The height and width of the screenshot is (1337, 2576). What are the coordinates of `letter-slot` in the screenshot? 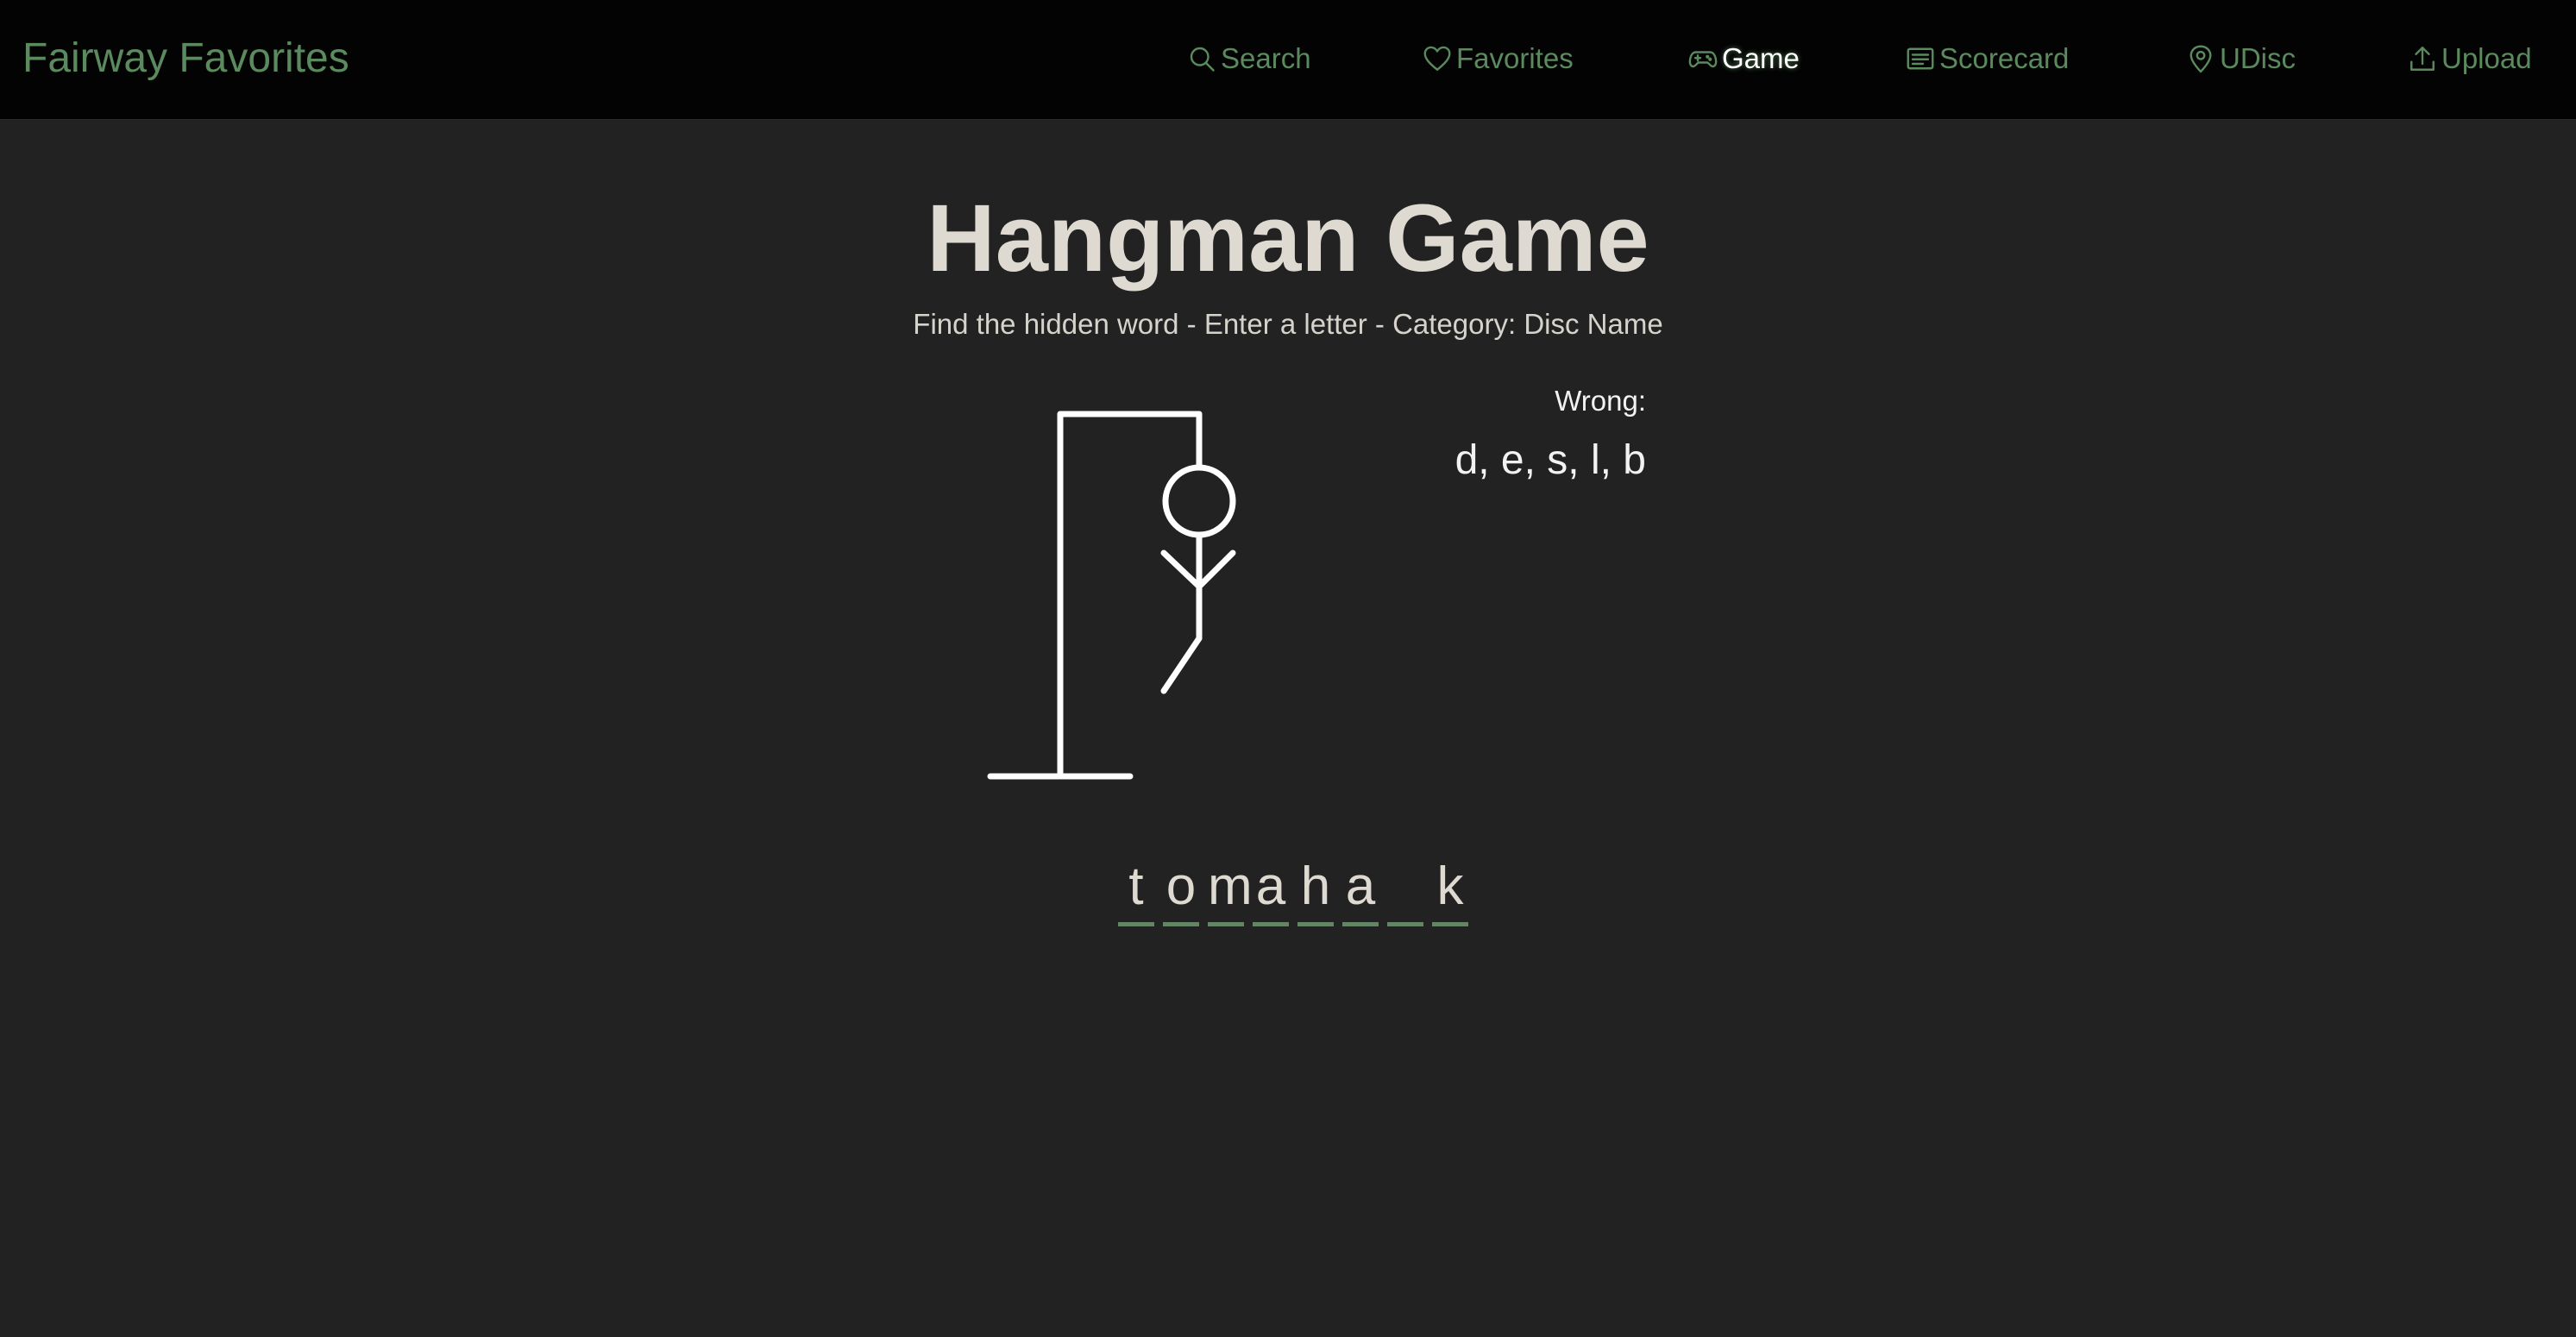 It's located at (1405, 894).